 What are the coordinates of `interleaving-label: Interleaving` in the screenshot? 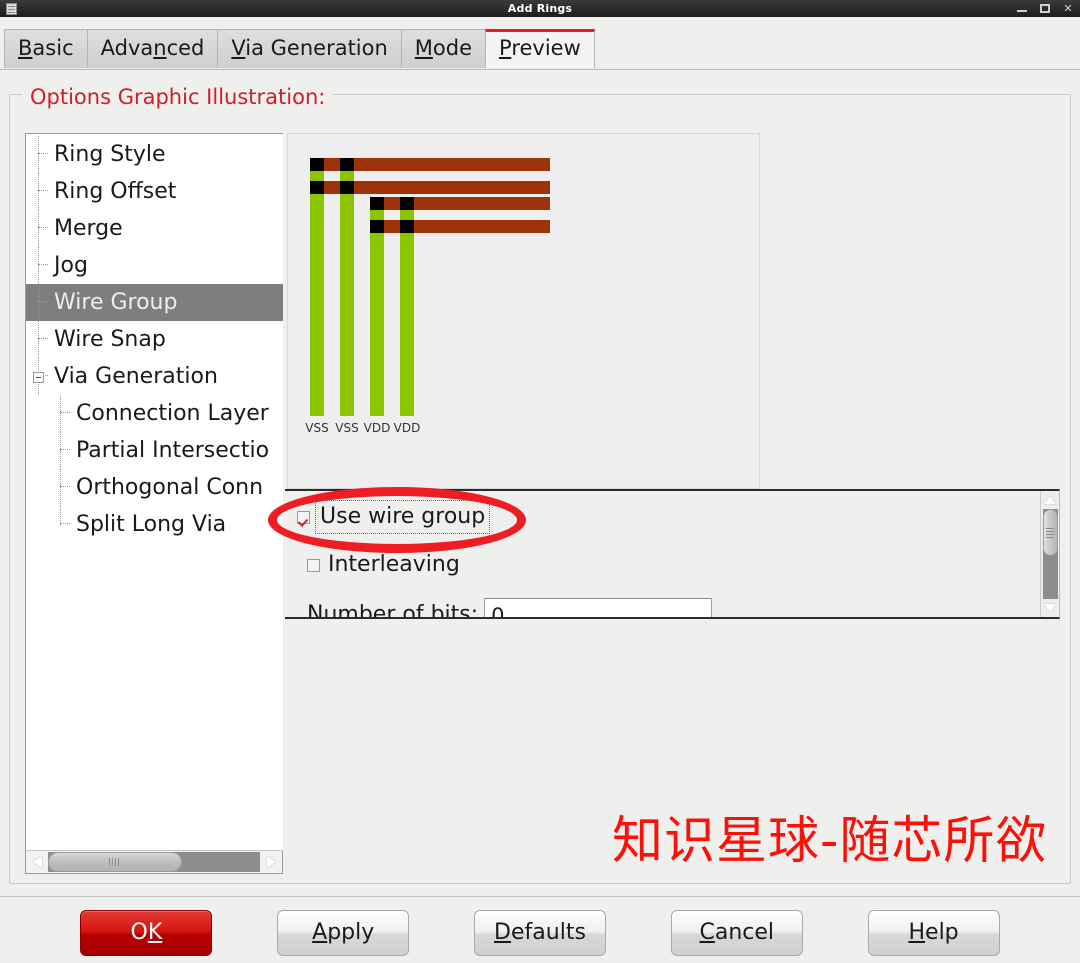 It's located at (394, 565).